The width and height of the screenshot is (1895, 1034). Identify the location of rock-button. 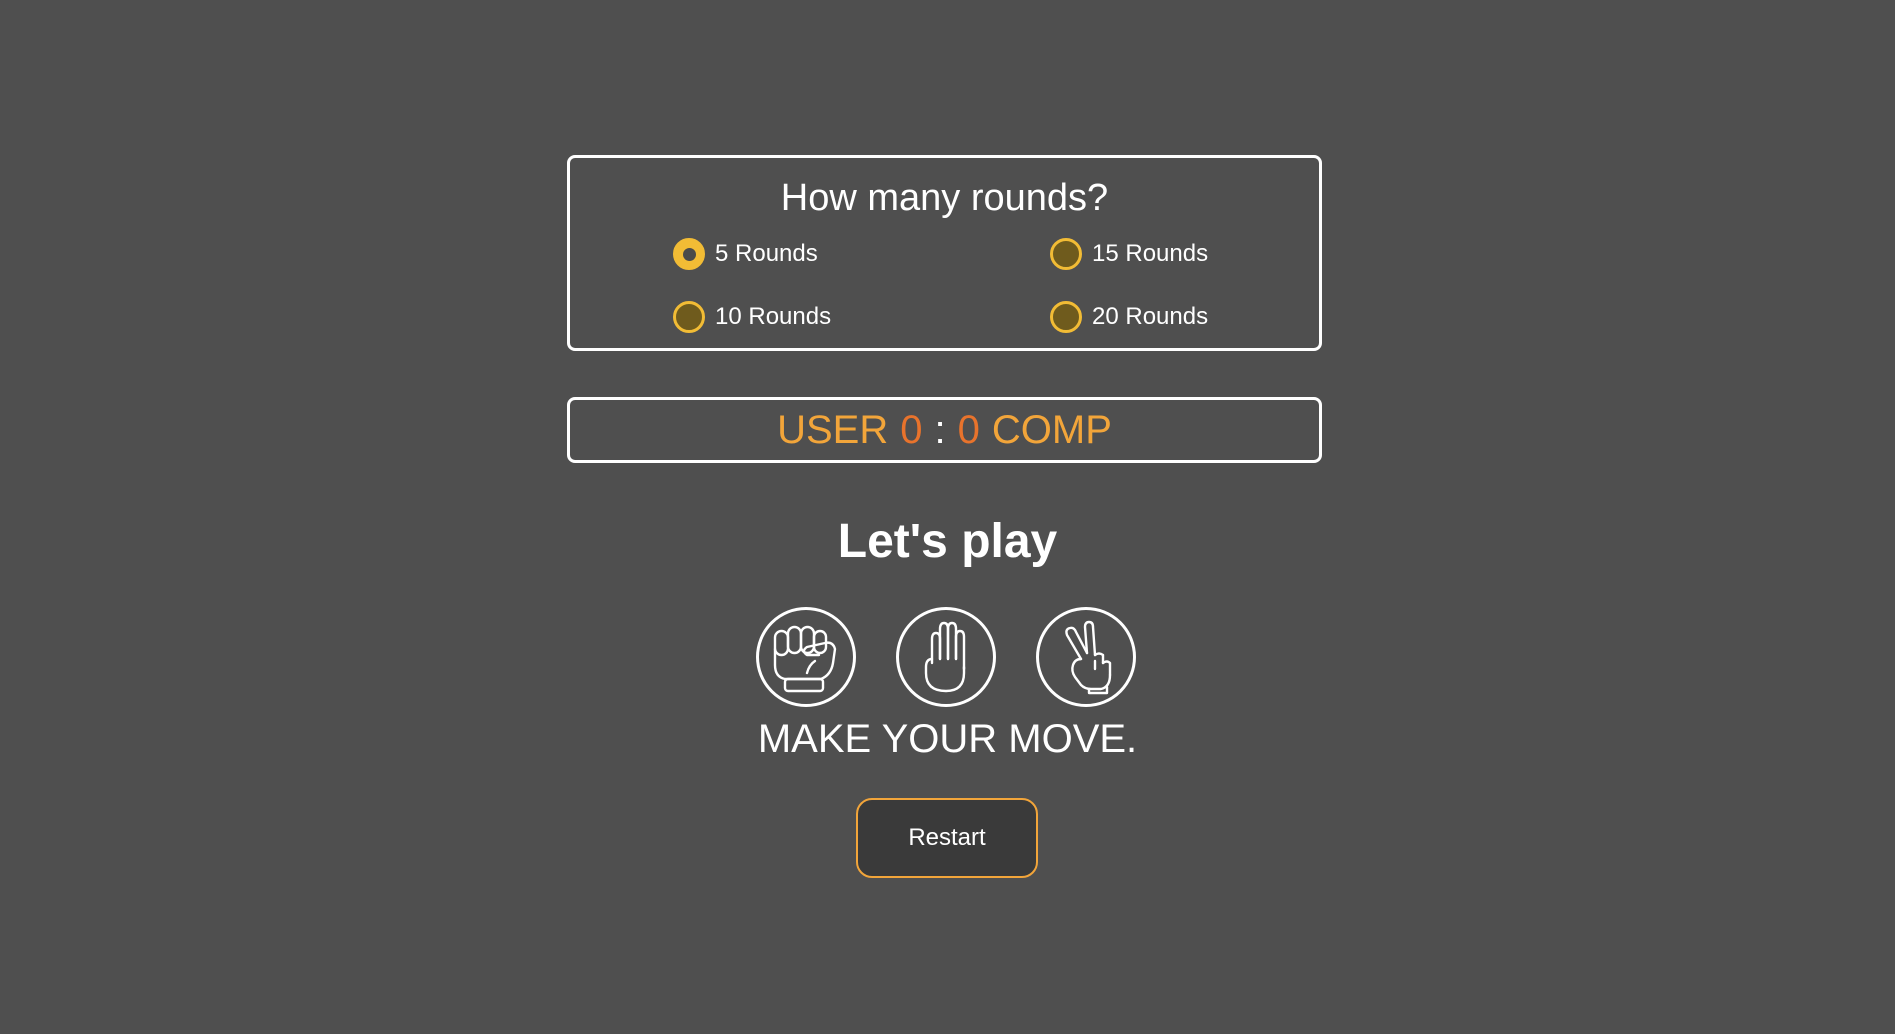
(806, 657).